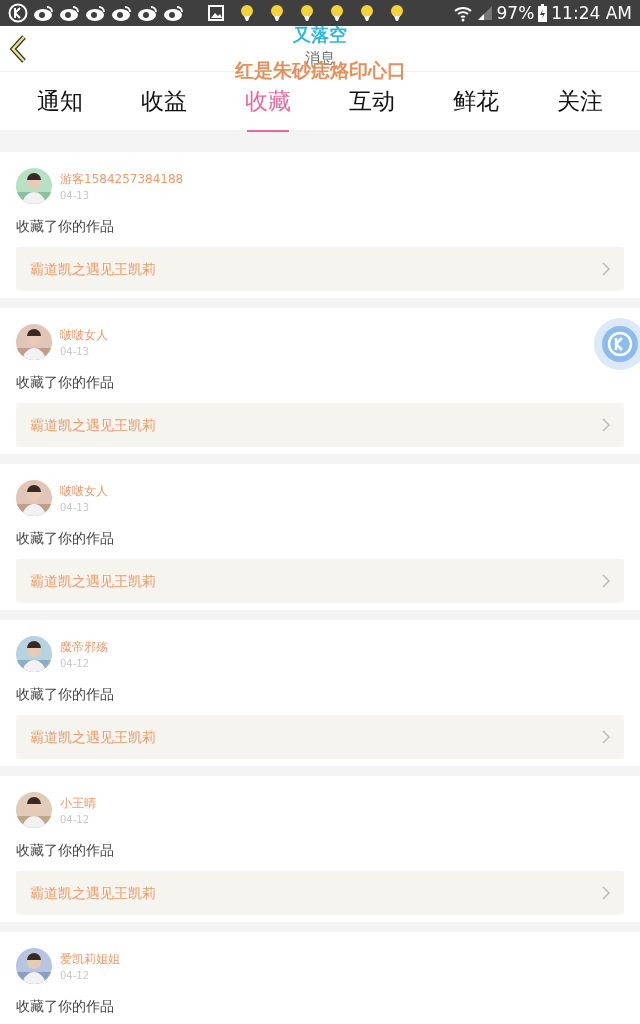 The width and height of the screenshot is (640, 1024). I want to click on user-name: 爱凯莉姐姐, so click(90, 958).